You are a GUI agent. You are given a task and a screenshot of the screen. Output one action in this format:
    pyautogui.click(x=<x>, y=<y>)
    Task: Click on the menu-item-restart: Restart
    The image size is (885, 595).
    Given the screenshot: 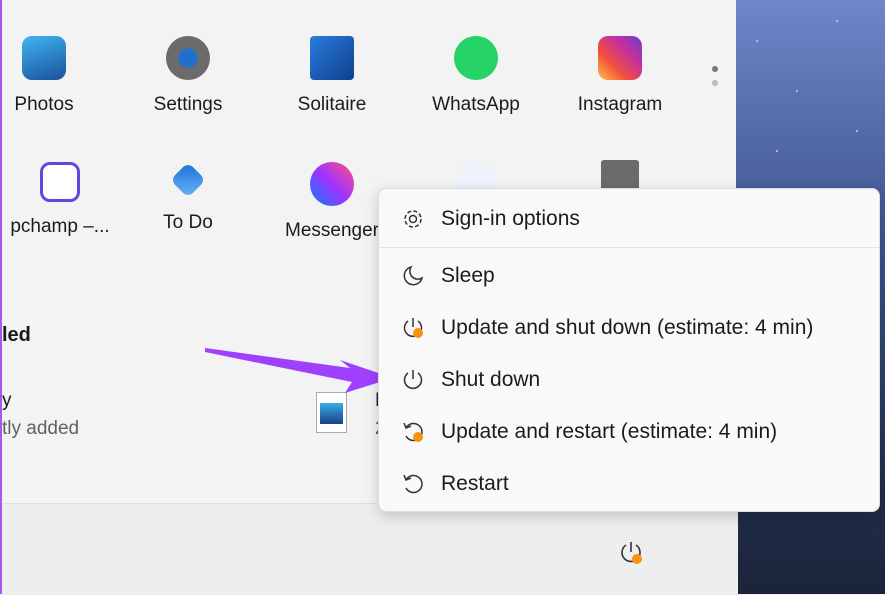 What is the action you would take?
    pyautogui.click(x=629, y=484)
    